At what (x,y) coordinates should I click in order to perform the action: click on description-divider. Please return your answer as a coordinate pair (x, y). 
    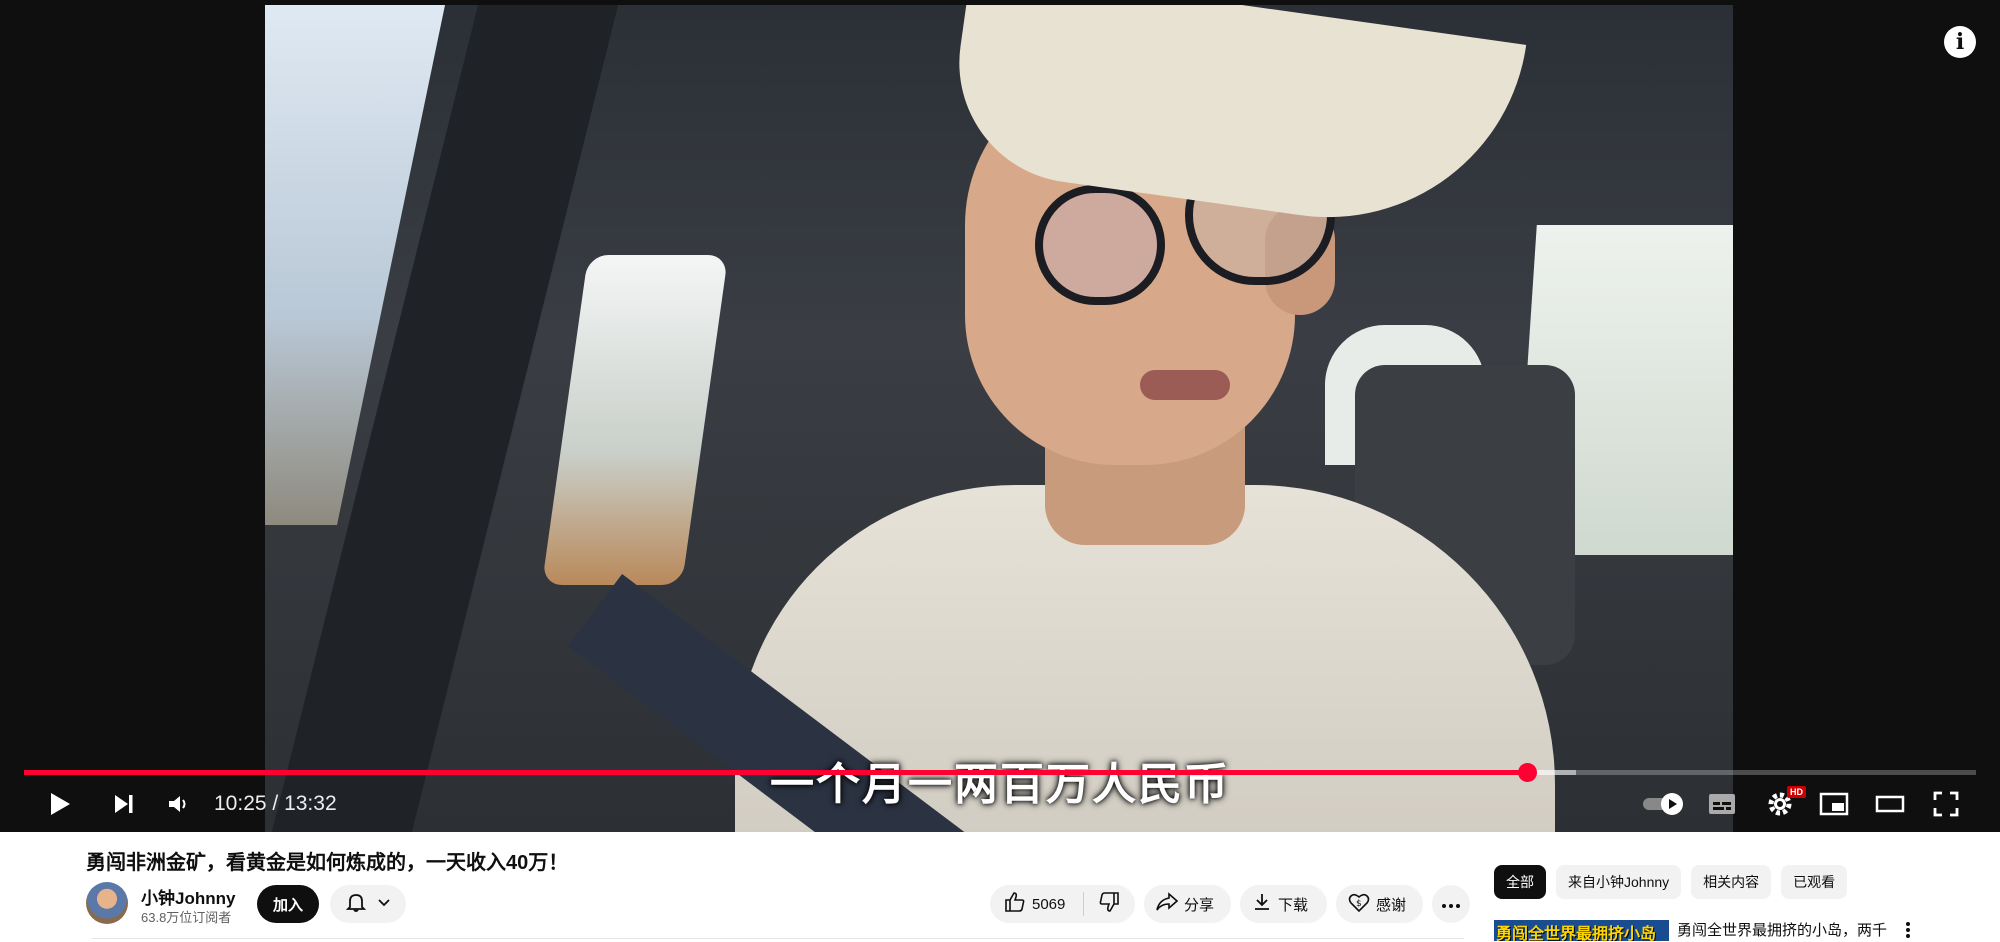
    Looking at the image, I should click on (778, 938).